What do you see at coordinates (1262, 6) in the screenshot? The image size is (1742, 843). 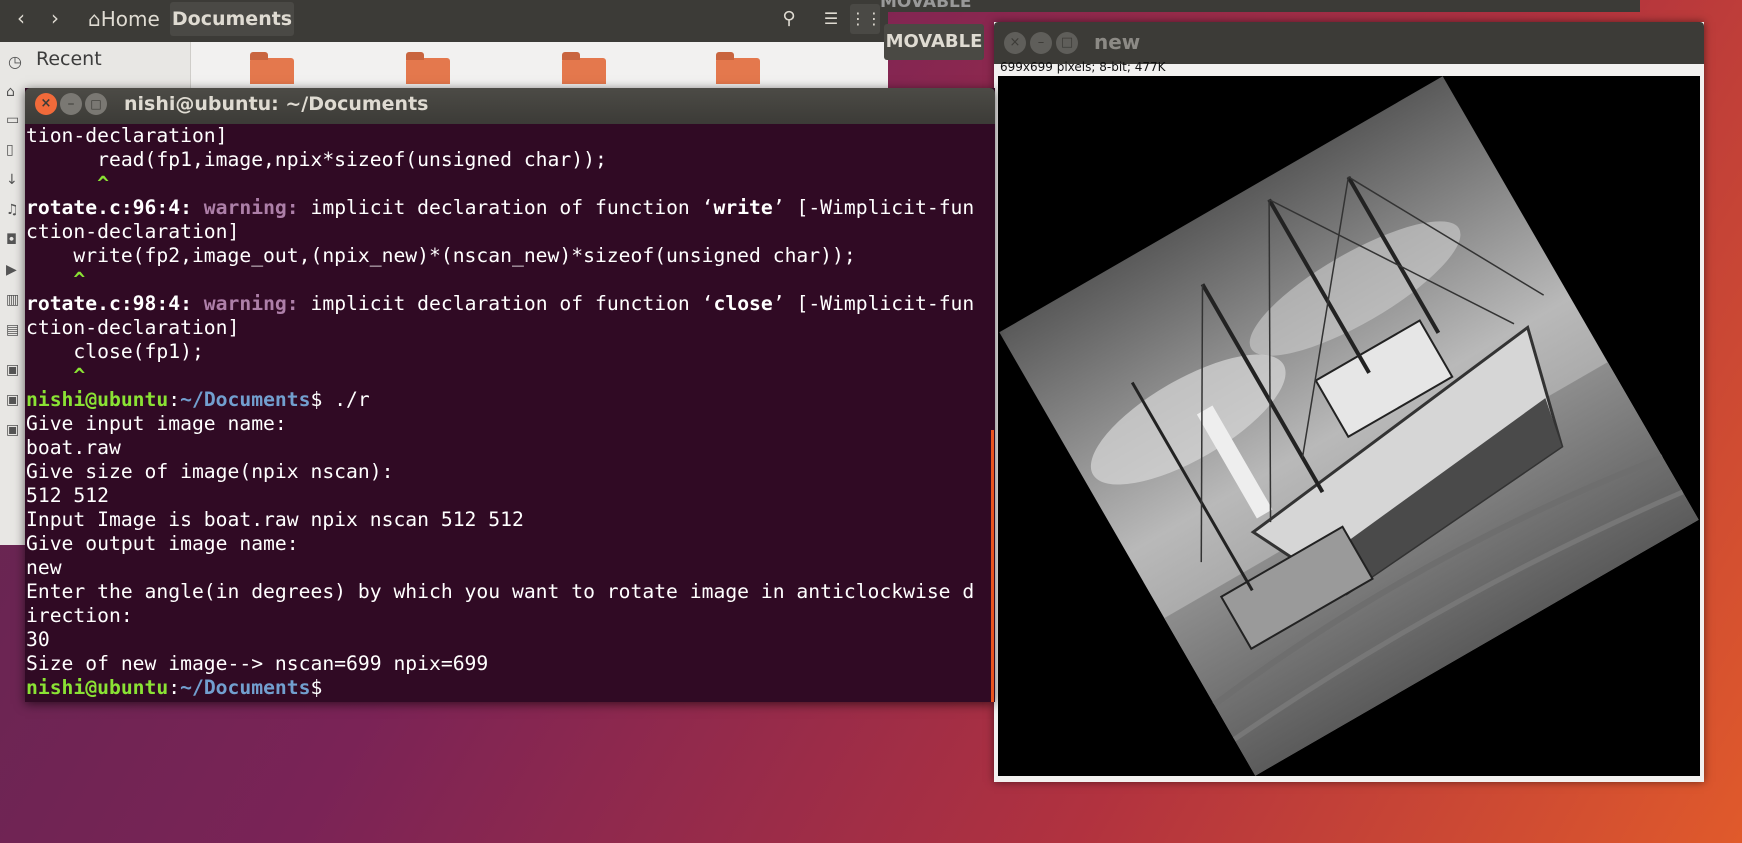 I see `background-window-titlebar` at bounding box center [1262, 6].